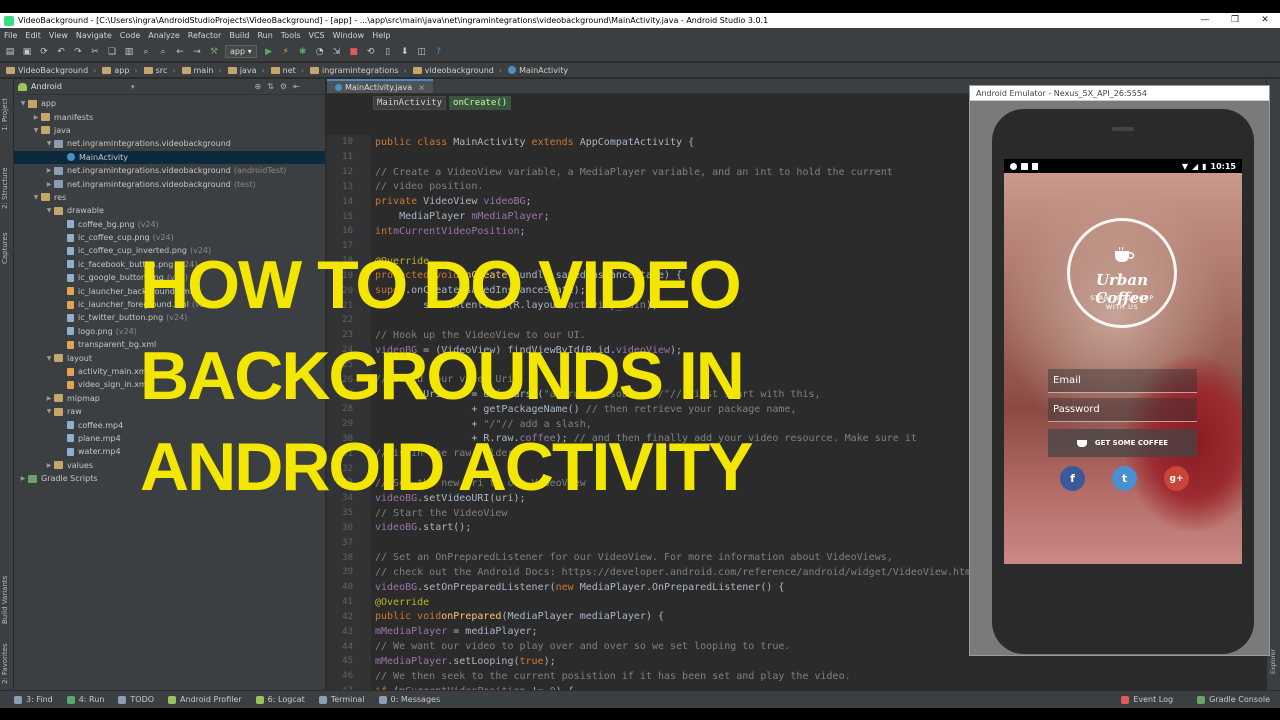 Image resolution: width=1280 pixels, height=720 pixels. What do you see at coordinates (354, 52) in the screenshot?
I see `stop-icon: ■` at bounding box center [354, 52].